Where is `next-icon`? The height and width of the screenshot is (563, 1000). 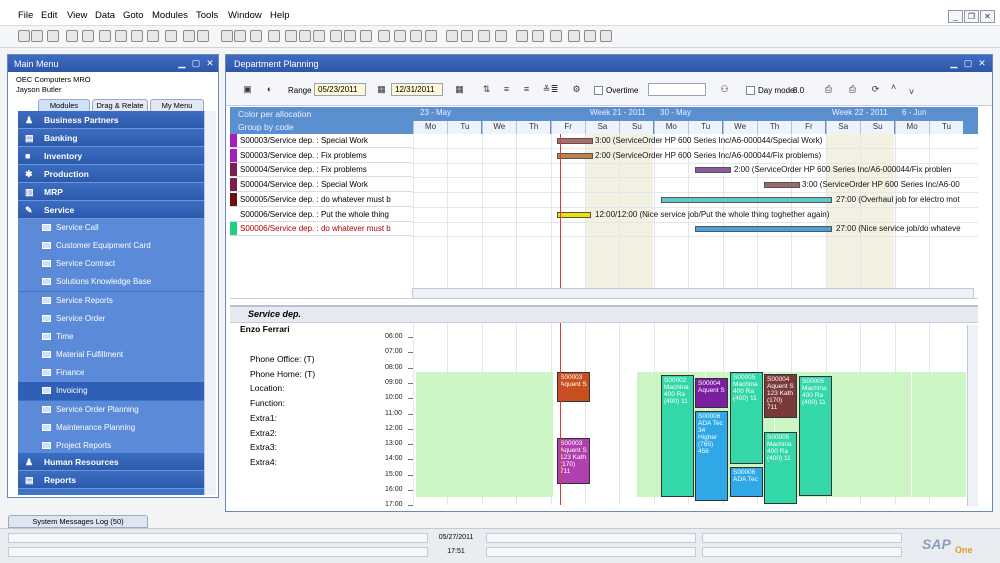
next-icon is located at coordinates (319, 36).